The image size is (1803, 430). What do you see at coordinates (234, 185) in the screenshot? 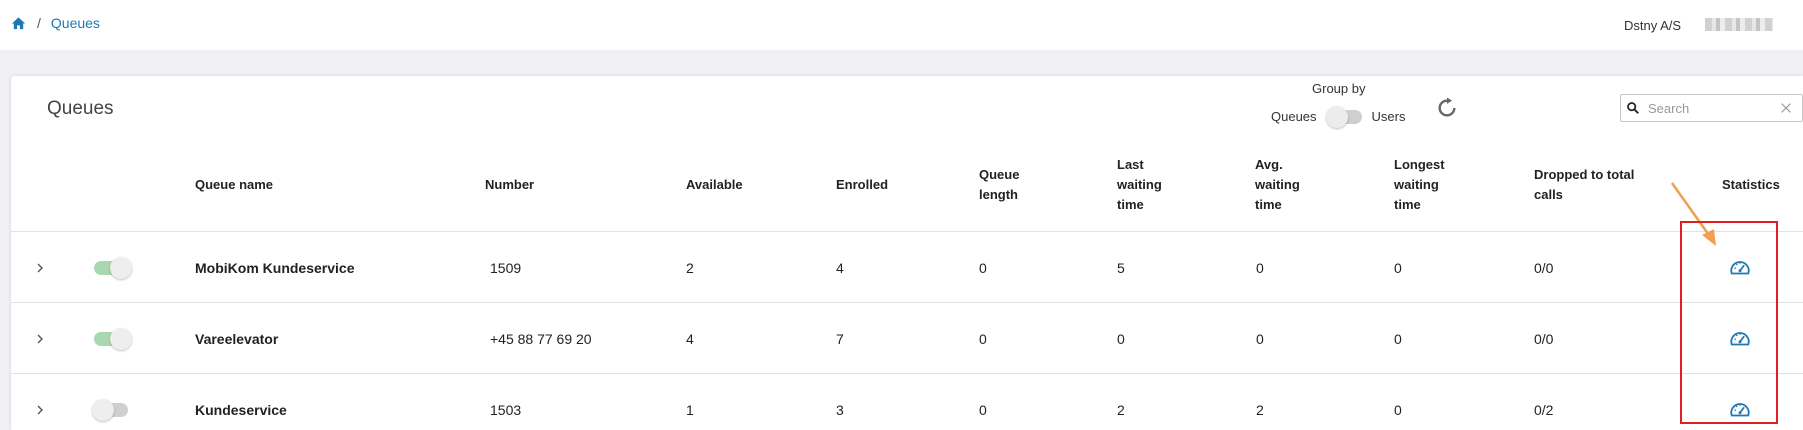
I see `column-header-queue-name: Queue name` at bounding box center [234, 185].